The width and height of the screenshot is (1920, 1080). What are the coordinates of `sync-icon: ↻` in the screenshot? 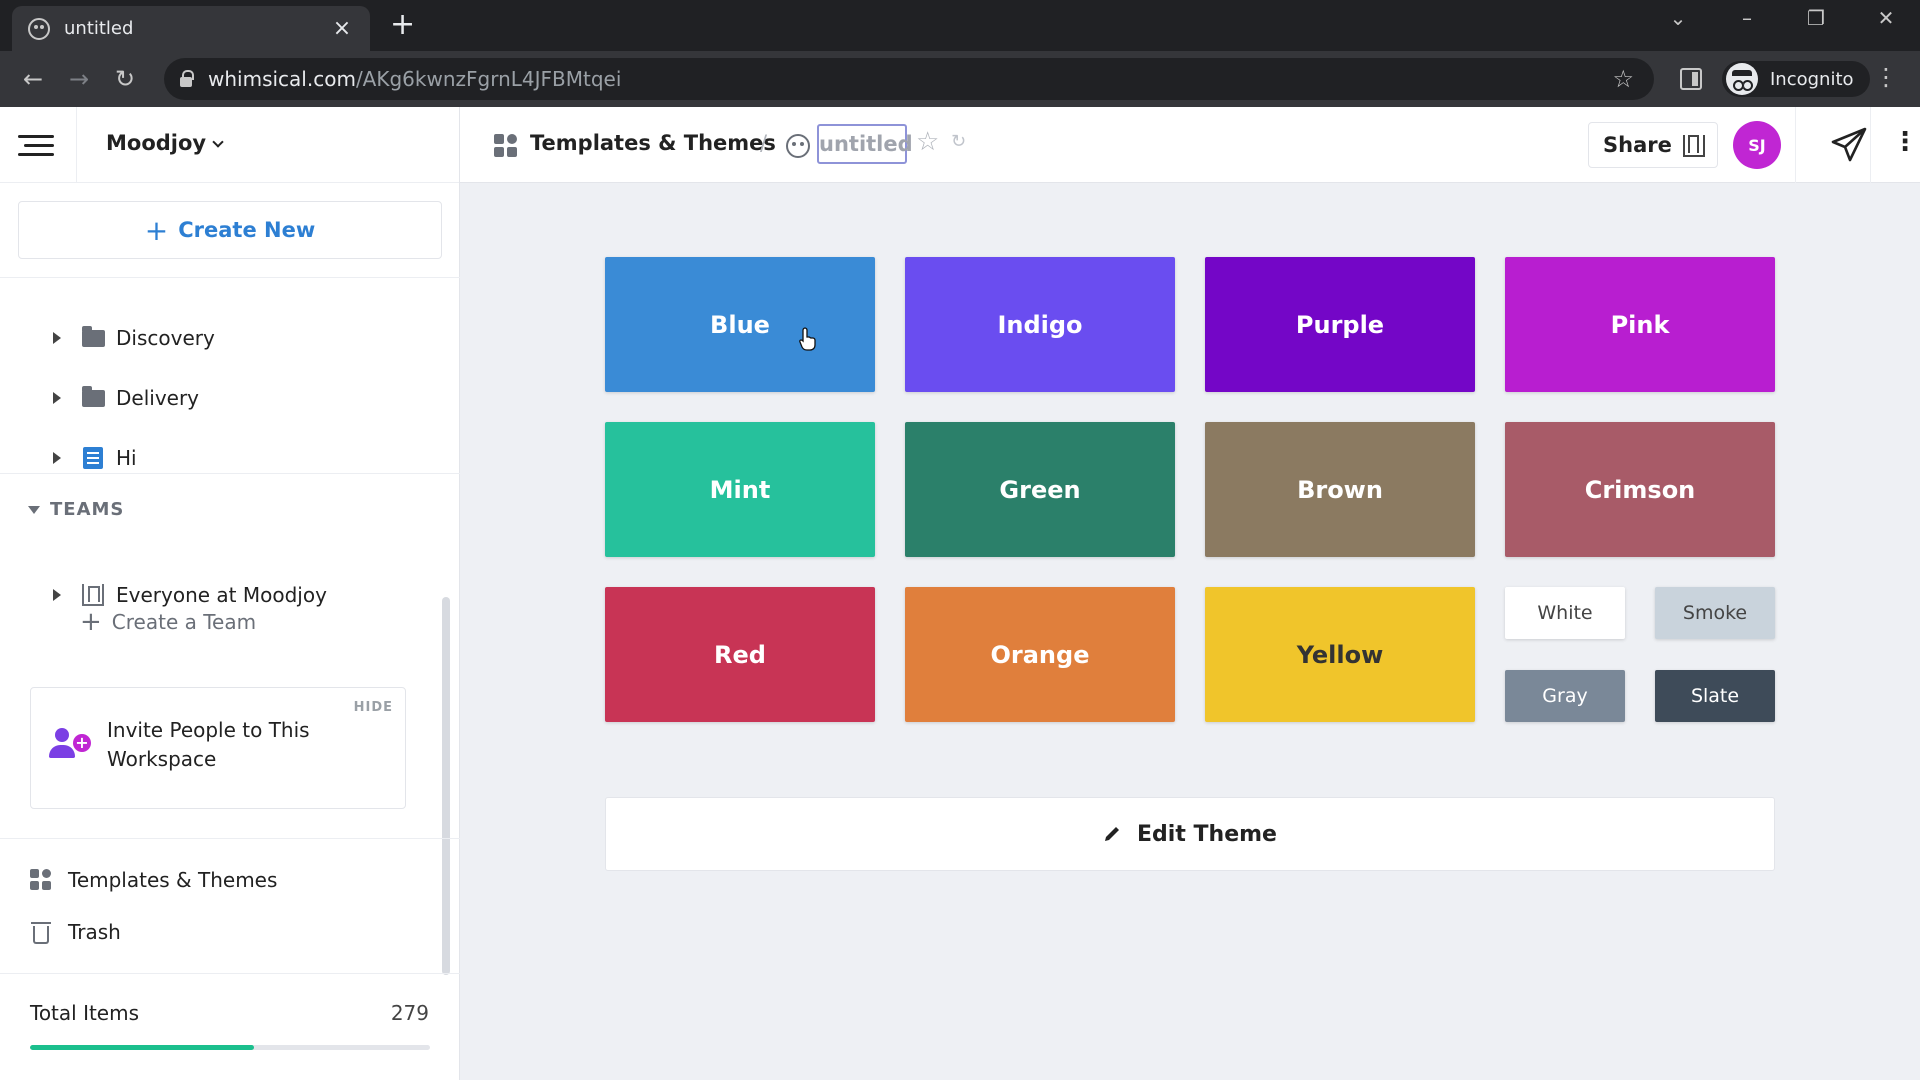 It's located at (959, 141).